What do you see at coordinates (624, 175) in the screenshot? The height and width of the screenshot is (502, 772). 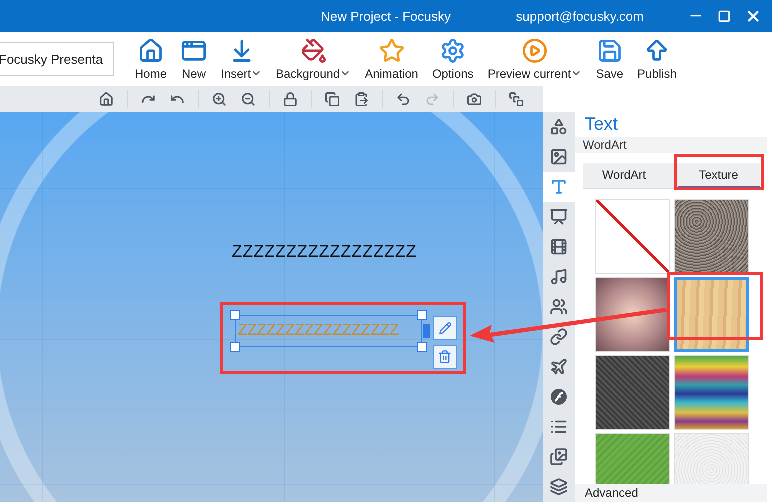 I see `panel-tab: WordArt` at bounding box center [624, 175].